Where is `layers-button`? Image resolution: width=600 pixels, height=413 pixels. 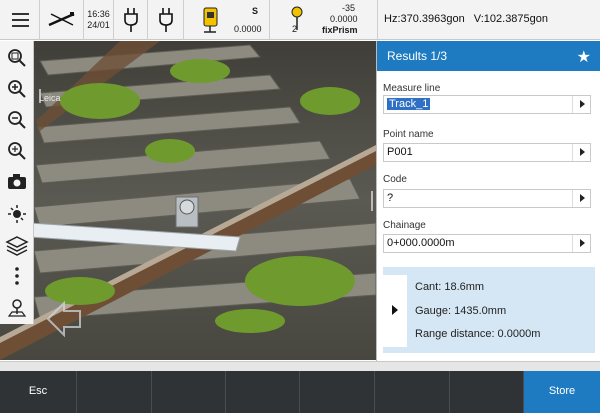
layers-button is located at coordinates (17, 245).